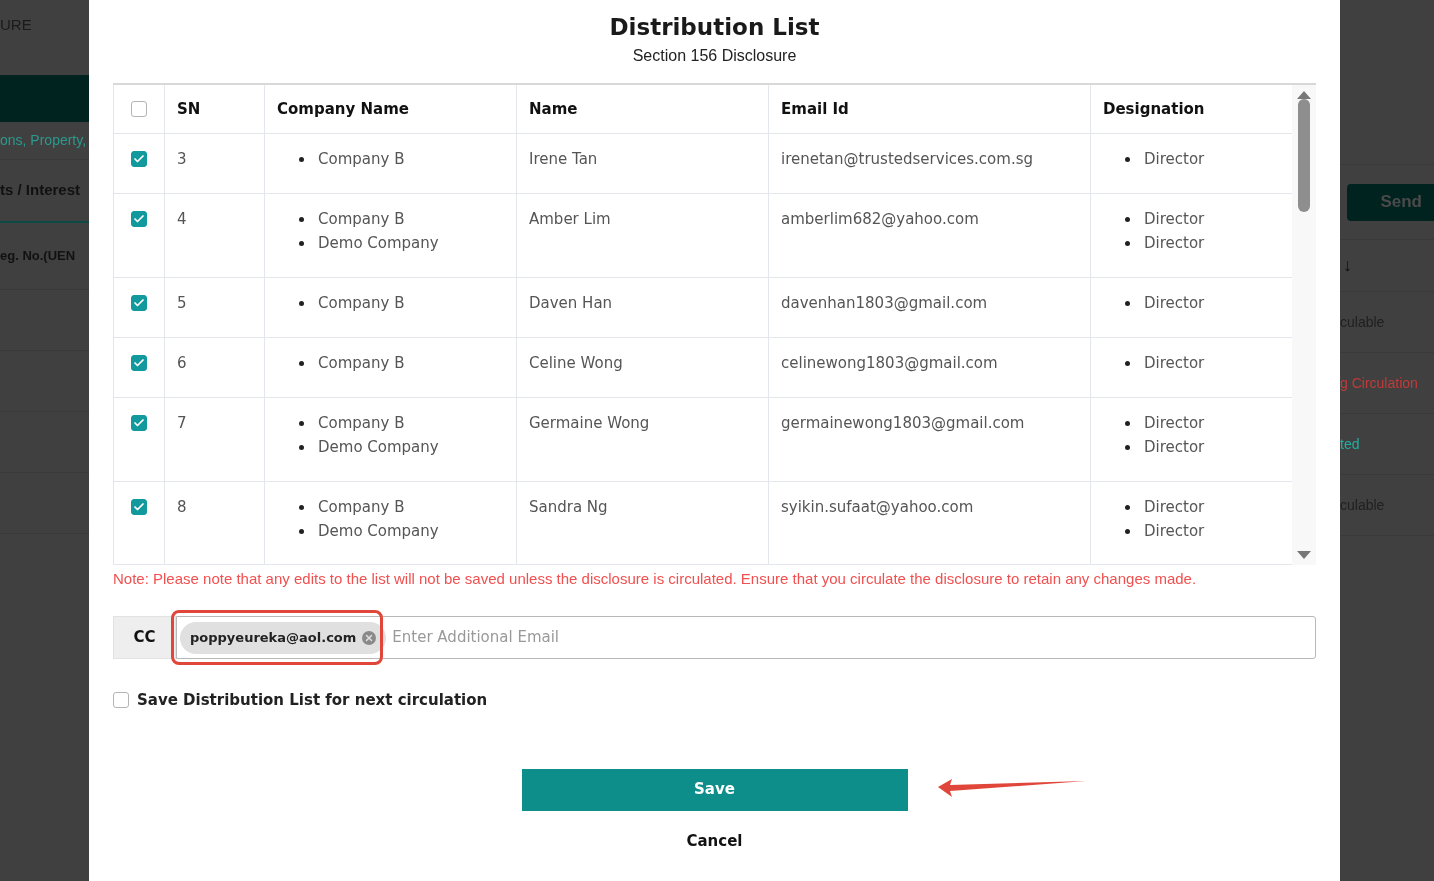  Describe the element at coordinates (182, 423) in the screenshot. I see `table-cell: 7` at that location.